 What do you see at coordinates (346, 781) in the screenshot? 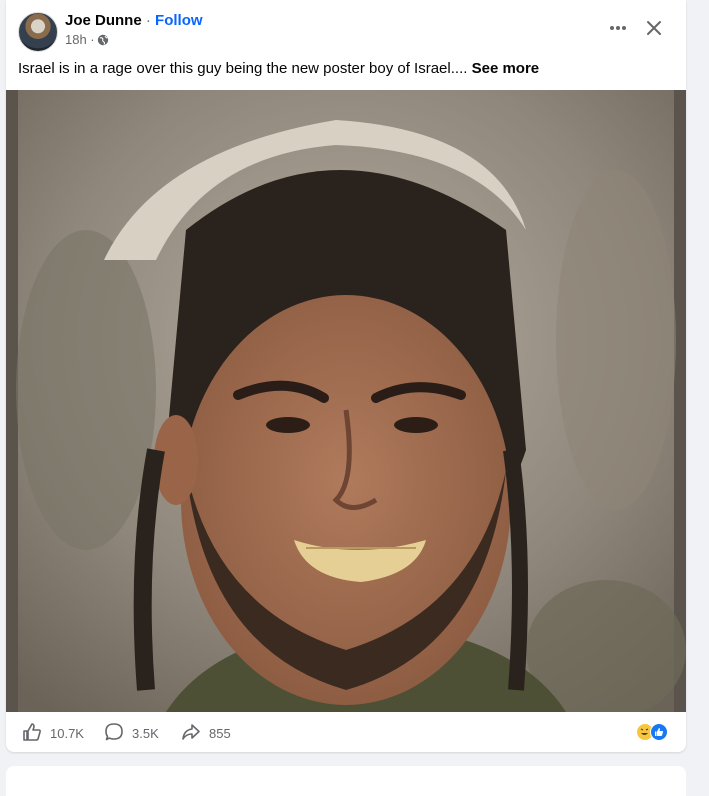
I see `next-post-card` at bounding box center [346, 781].